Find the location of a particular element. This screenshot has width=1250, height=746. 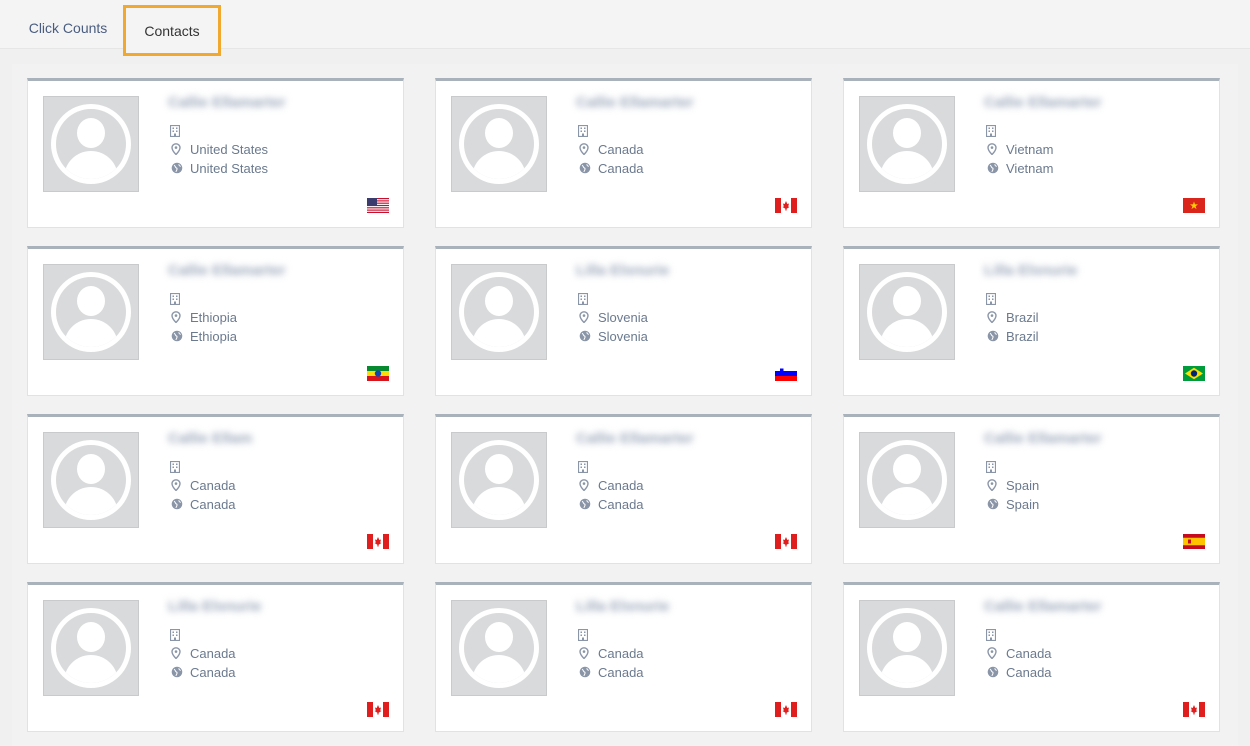

country-text: Ethiopia is located at coordinates (213, 336).